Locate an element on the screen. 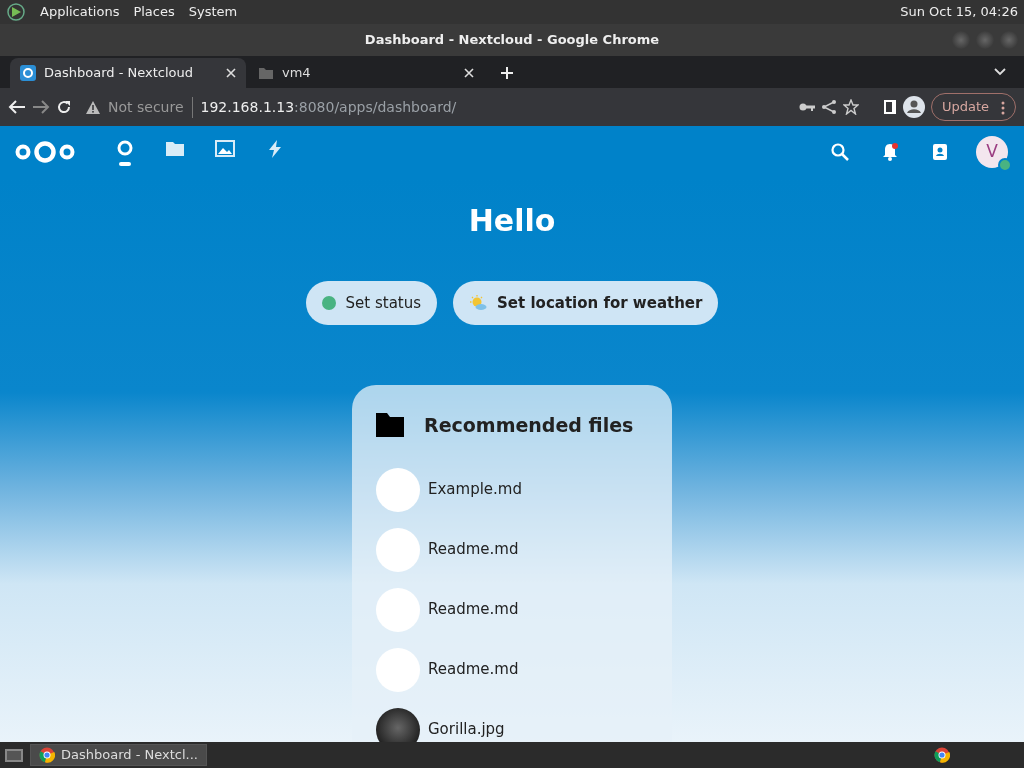 This screenshot has width=1024, height=768. key-icon is located at coordinates (806, 107).